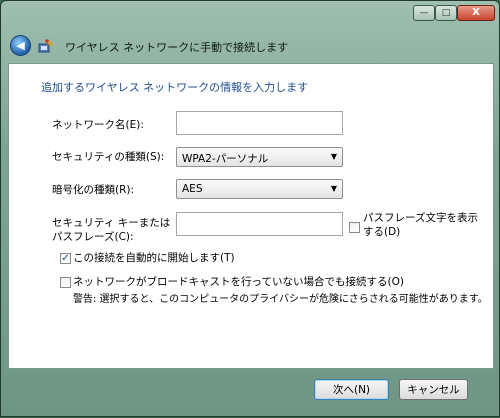 The image size is (500, 418). I want to click on maximize-button: □, so click(446, 13).